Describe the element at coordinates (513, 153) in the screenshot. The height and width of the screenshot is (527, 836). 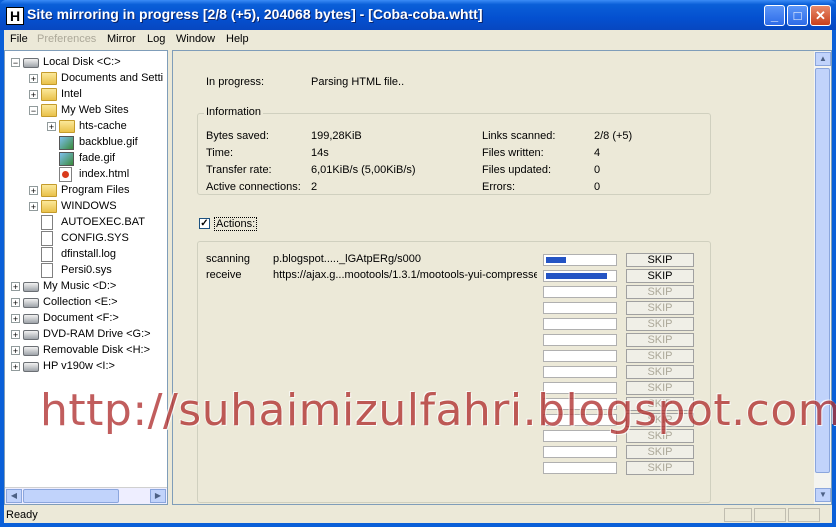
I see `info-label: Files written:` at that location.